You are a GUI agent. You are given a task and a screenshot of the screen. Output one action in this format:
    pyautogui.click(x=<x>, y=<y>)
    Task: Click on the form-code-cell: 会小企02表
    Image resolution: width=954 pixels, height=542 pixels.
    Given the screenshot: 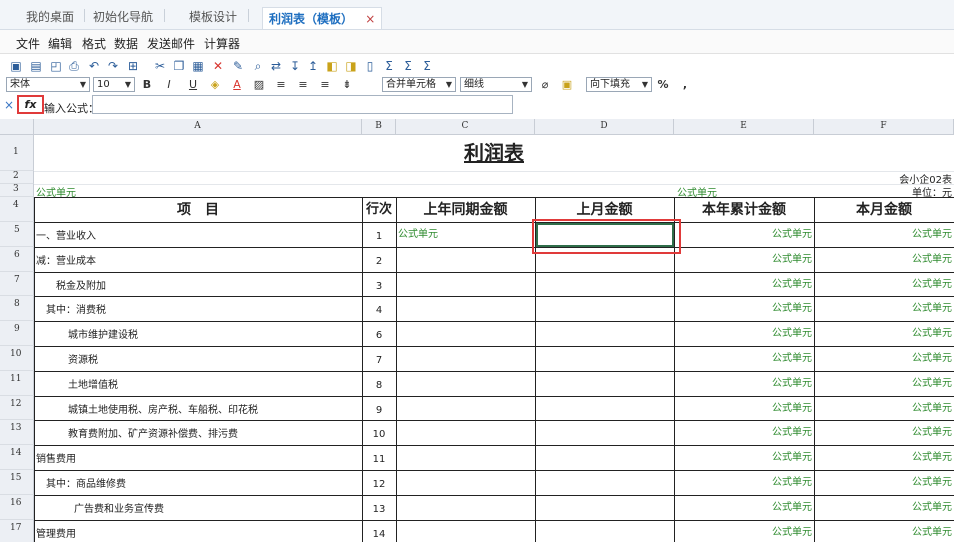 What is the action you would take?
    pyautogui.click(x=884, y=177)
    